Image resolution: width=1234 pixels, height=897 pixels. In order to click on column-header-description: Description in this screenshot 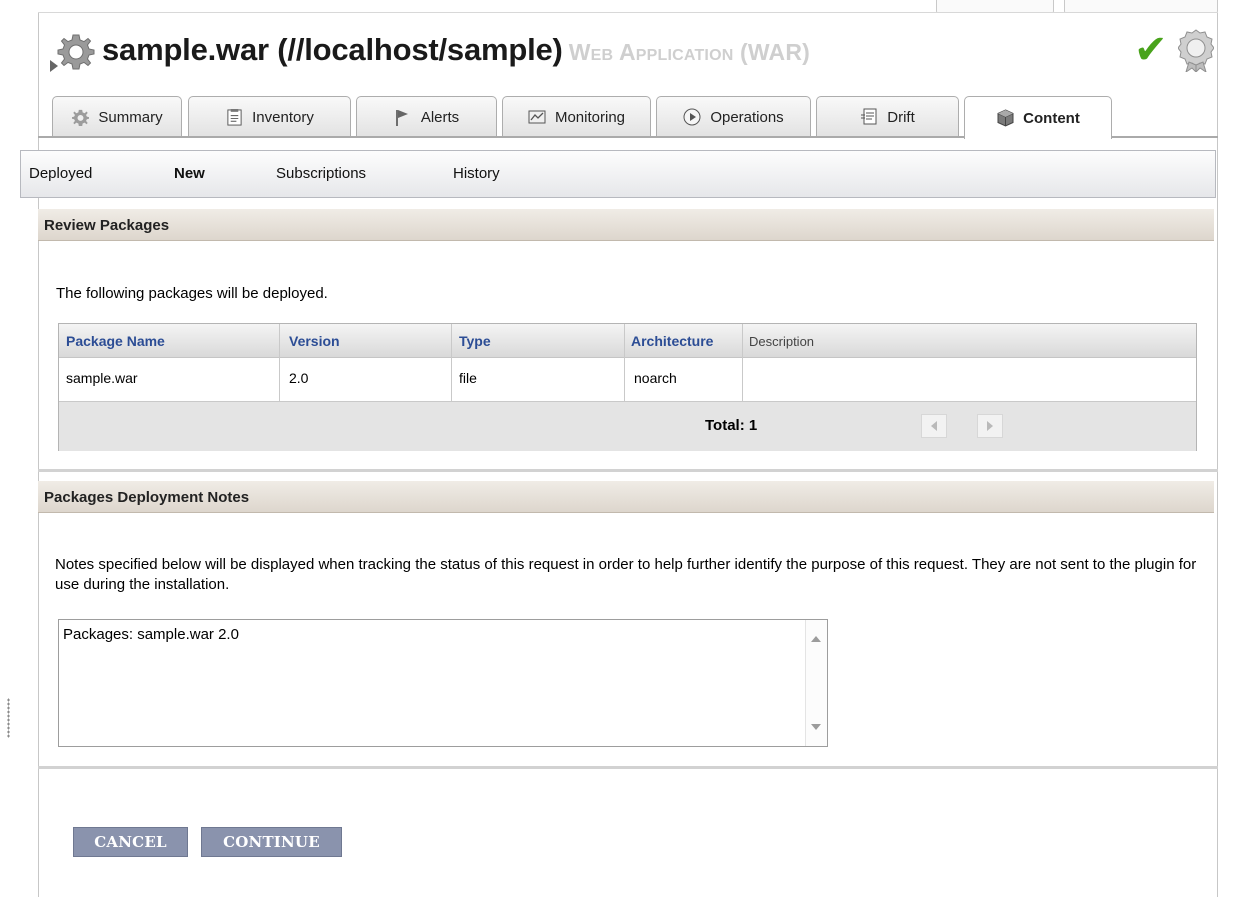, I will do `click(781, 341)`.